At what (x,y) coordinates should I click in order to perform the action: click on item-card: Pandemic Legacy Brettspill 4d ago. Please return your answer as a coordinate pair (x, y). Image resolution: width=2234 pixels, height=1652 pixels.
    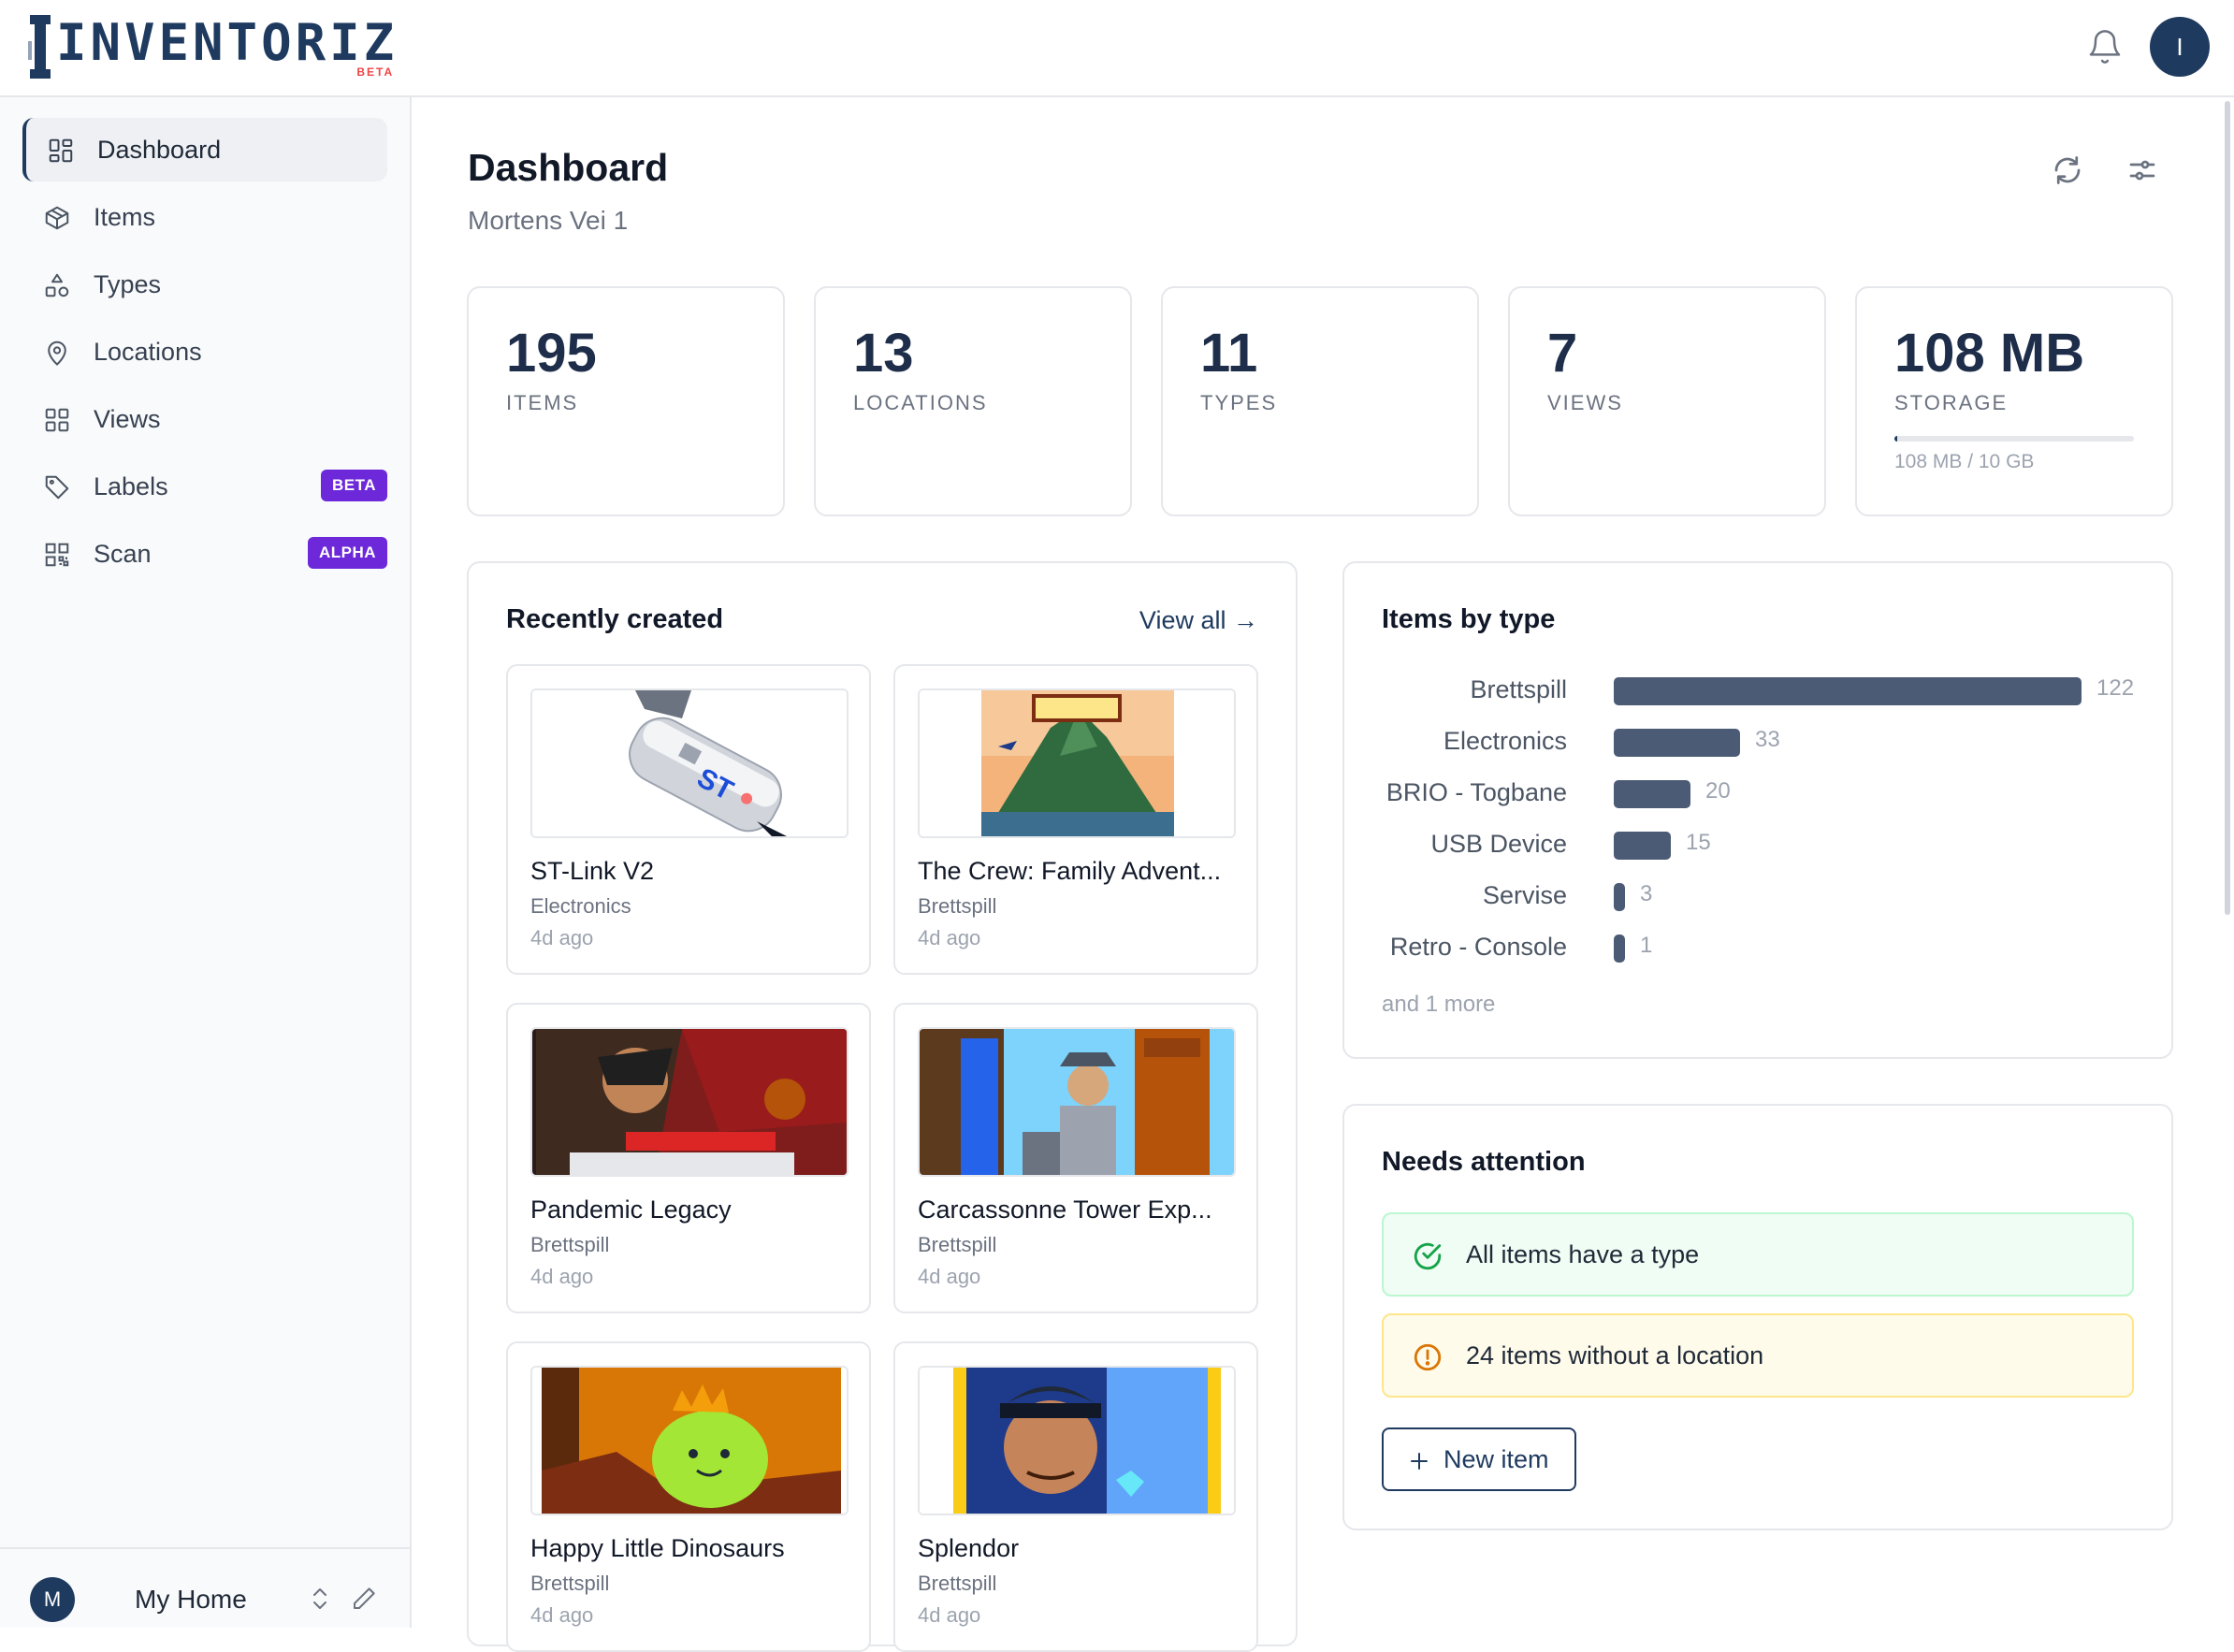
    Looking at the image, I should click on (688, 1158).